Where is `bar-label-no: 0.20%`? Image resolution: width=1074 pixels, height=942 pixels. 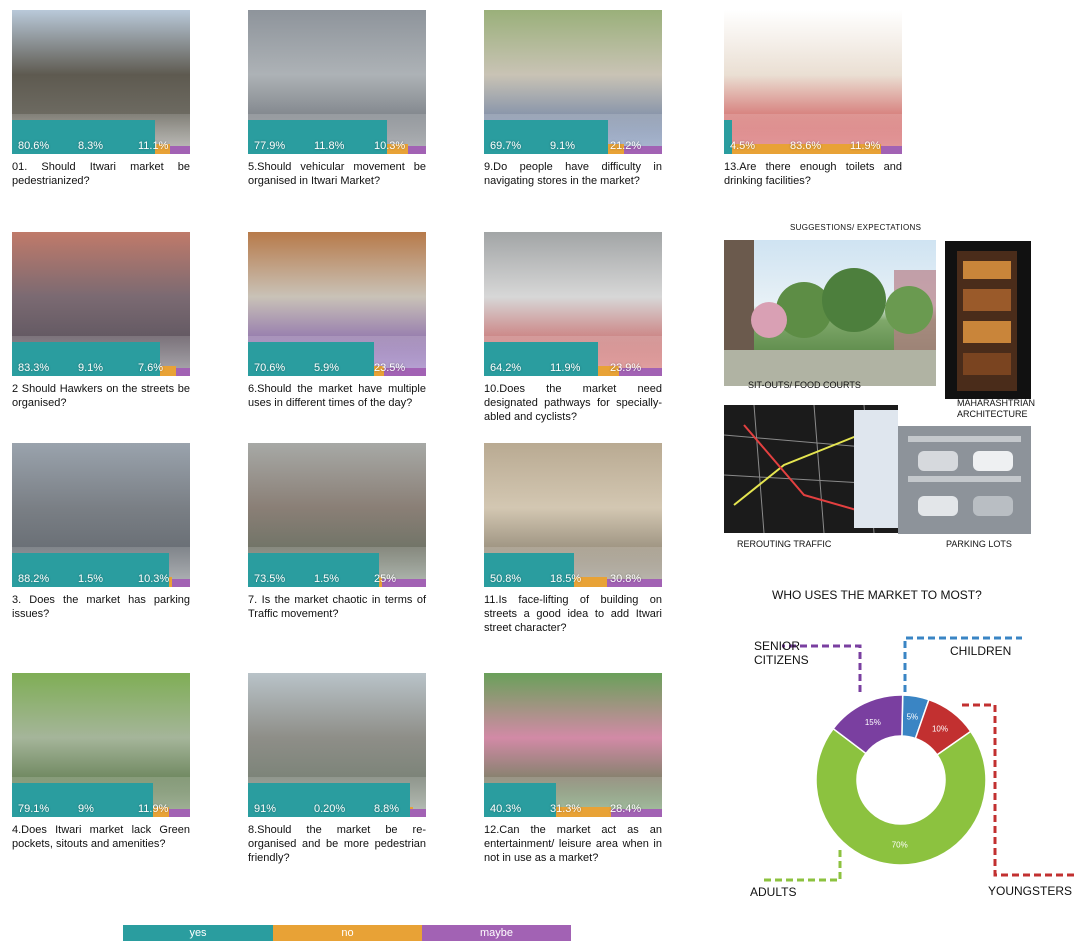
bar-label-no: 0.20% is located at coordinates (330, 809).